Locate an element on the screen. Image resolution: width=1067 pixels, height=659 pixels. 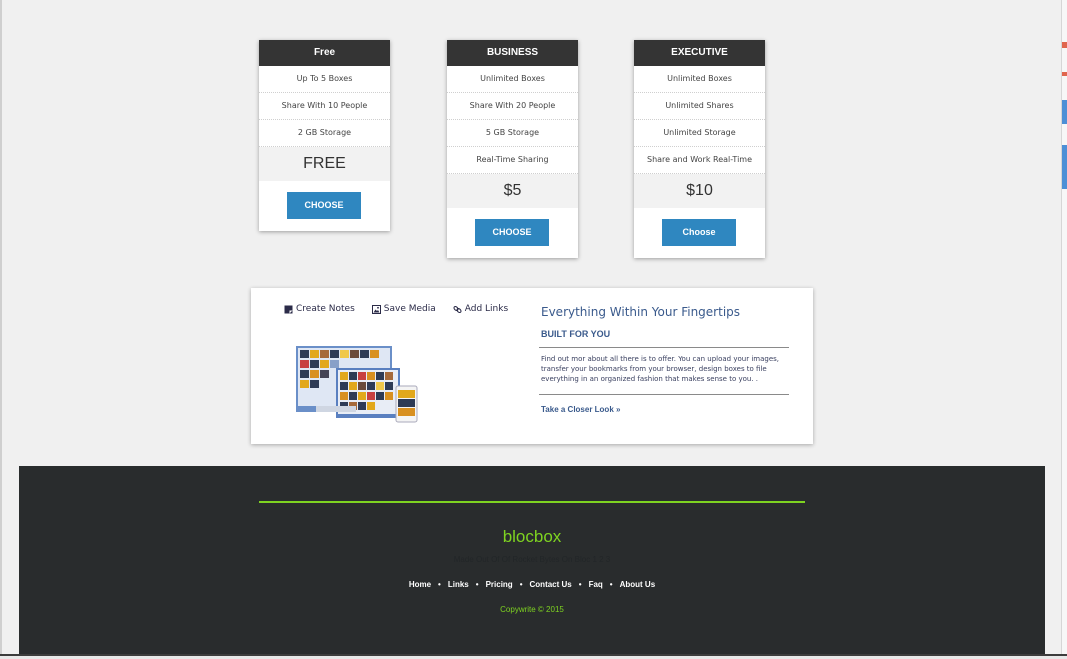
tab-label: Save Media is located at coordinates (409, 309).